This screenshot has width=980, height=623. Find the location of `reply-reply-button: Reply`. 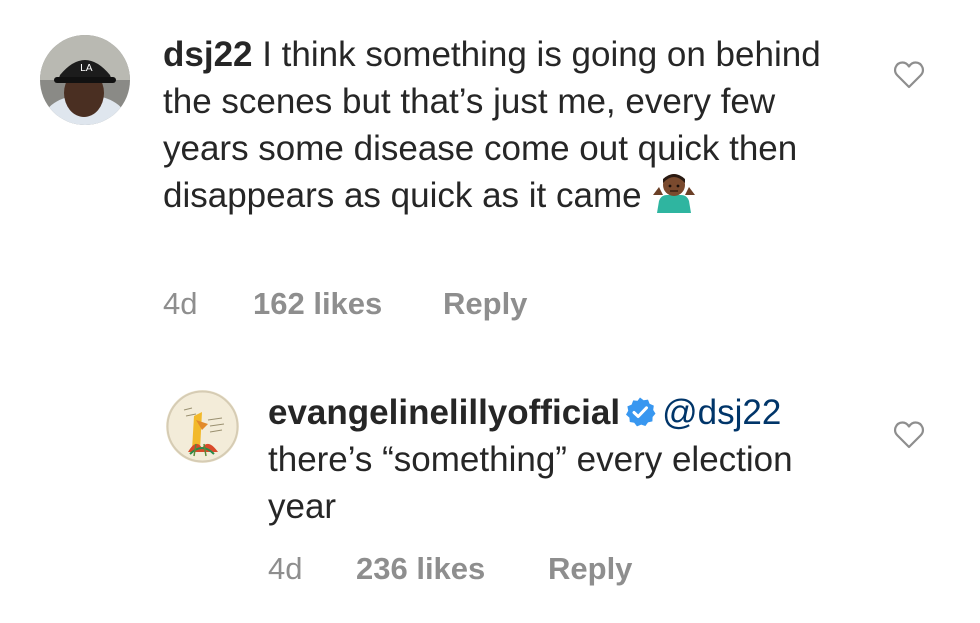

reply-reply-button: Reply is located at coordinates (590, 569).